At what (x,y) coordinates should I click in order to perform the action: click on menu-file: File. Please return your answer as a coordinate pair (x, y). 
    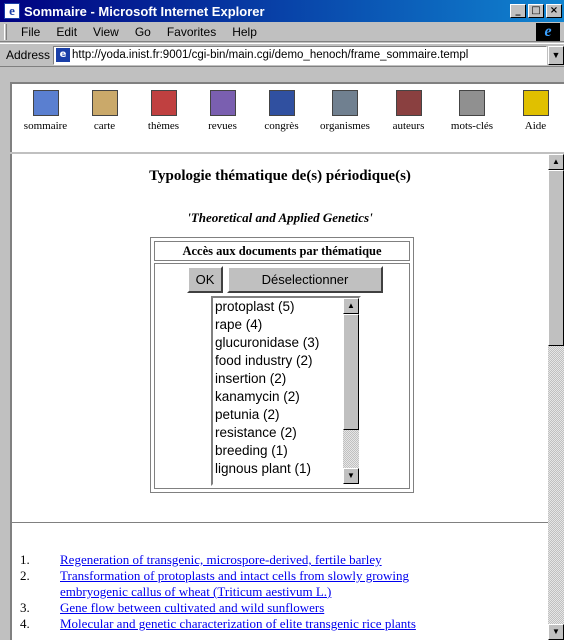
    Looking at the image, I should click on (30, 32).